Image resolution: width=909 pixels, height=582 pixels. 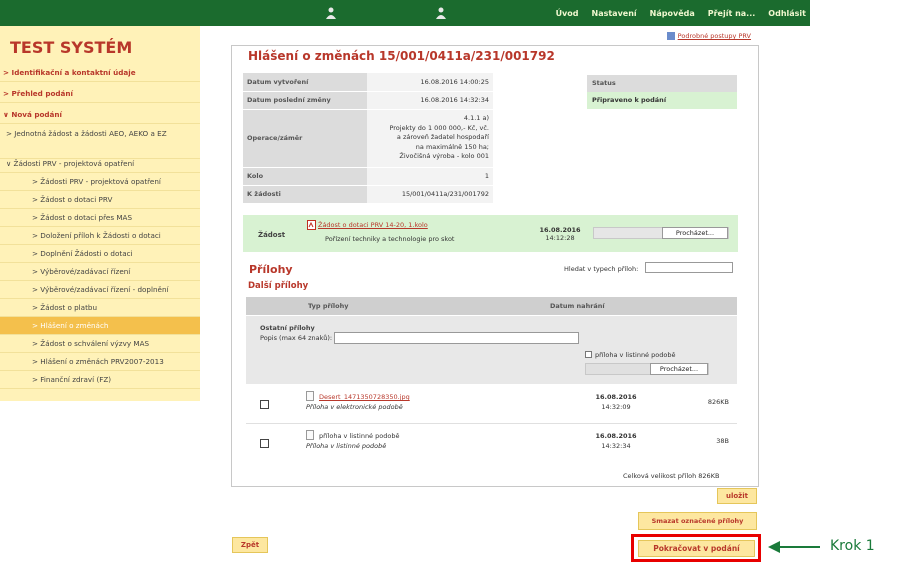 What do you see at coordinates (390, 239) in the screenshot?
I see `zadost-description: Pořízení techniky a technologie pro skot` at bounding box center [390, 239].